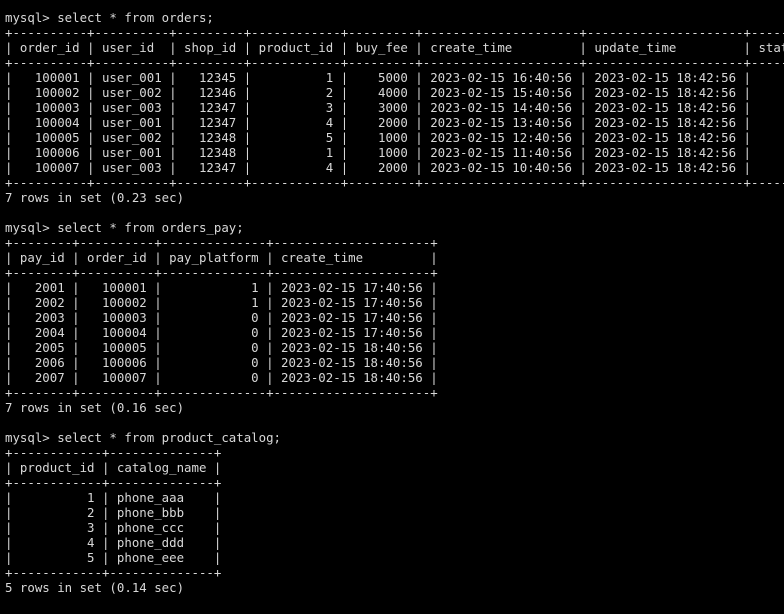  I want to click on prompt-line-product-catalog-query: mysql> select * from product_catalog;, so click(143, 437).